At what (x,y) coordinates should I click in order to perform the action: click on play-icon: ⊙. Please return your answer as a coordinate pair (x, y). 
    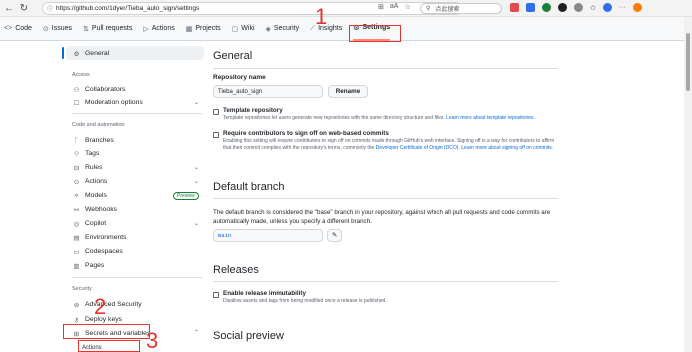
    Looking at the image, I should click on (76, 182).